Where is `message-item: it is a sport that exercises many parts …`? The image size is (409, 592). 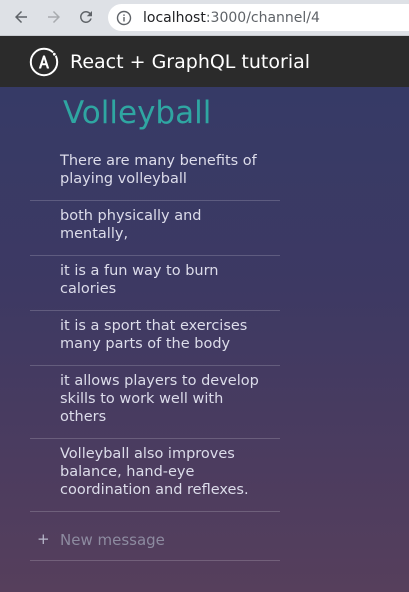 message-item: it is a sport that exercises many parts … is located at coordinates (155, 338).